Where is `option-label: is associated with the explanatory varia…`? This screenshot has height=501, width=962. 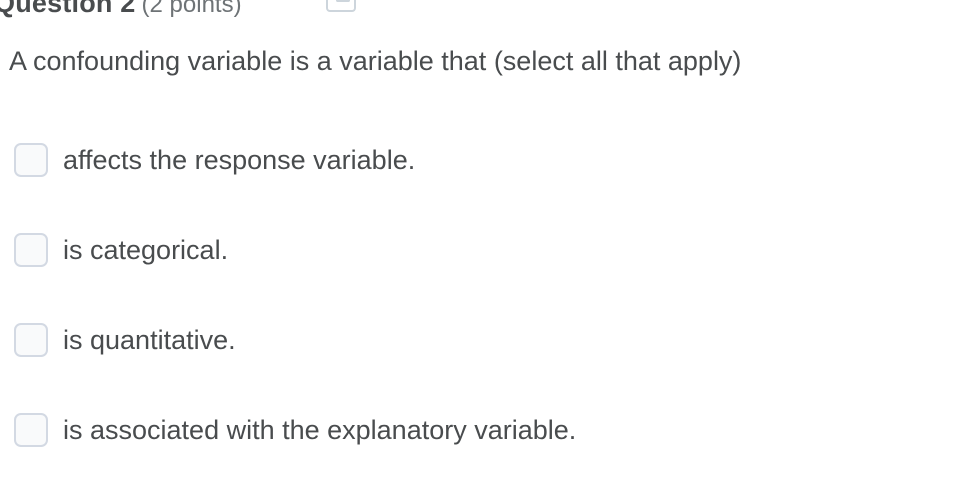
option-label: is associated with the explanatory varia… is located at coordinates (319, 430).